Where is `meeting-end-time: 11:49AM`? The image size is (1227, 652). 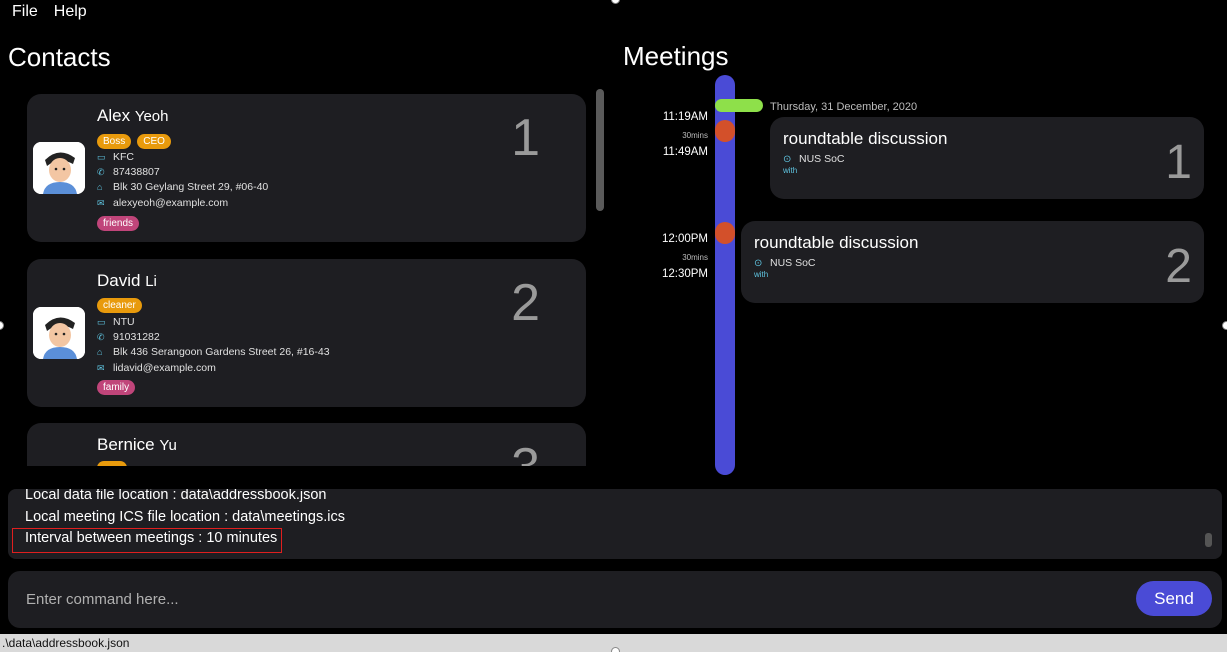
meeting-end-time: 11:49AM is located at coordinates (685, 152).